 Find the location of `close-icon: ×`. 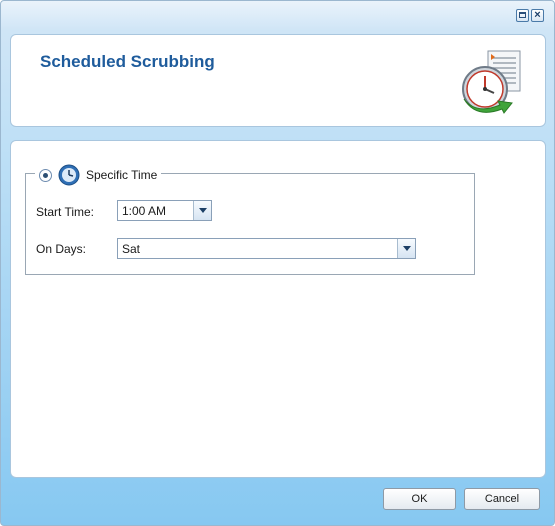

close-icon: × is located at coordinates (537, 15).